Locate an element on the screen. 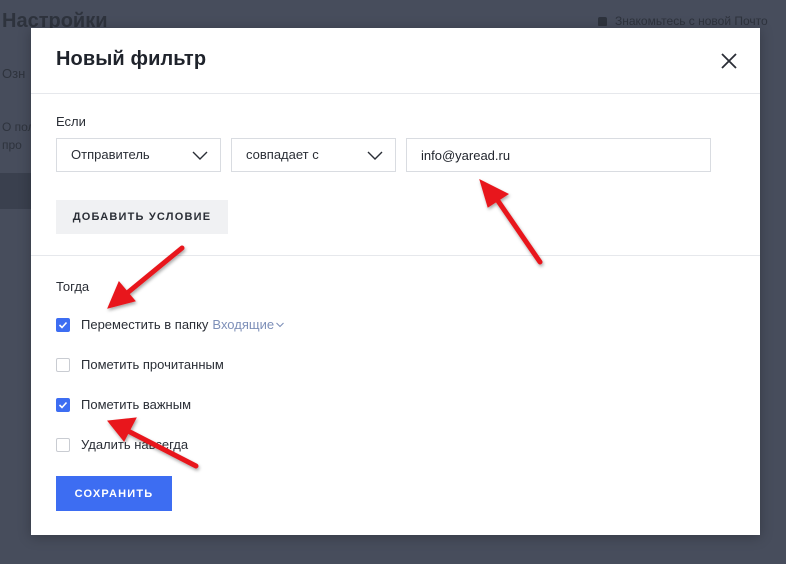 This screenshot has height=564, width=786. folder-dropdown: Входящие is located at coordinates (248, 324).